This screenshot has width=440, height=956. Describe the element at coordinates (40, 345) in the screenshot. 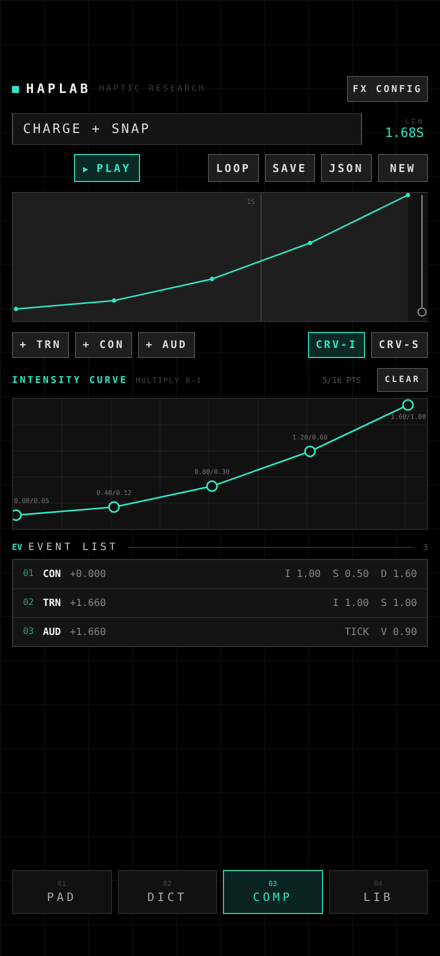

I see `add-event-button: + TRN` at that location.